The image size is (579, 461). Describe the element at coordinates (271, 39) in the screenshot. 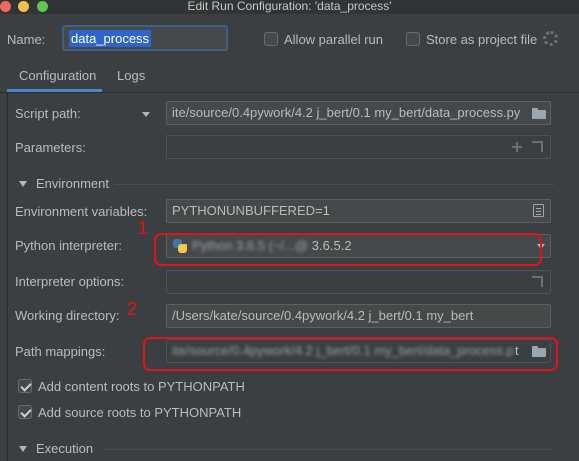

I see `allow-parallel-checkbox` at that location.